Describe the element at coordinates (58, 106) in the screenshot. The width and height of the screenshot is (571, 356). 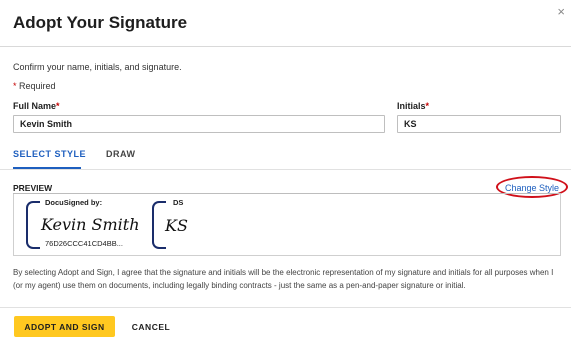
I see `full-name-required-star: *` at that location.